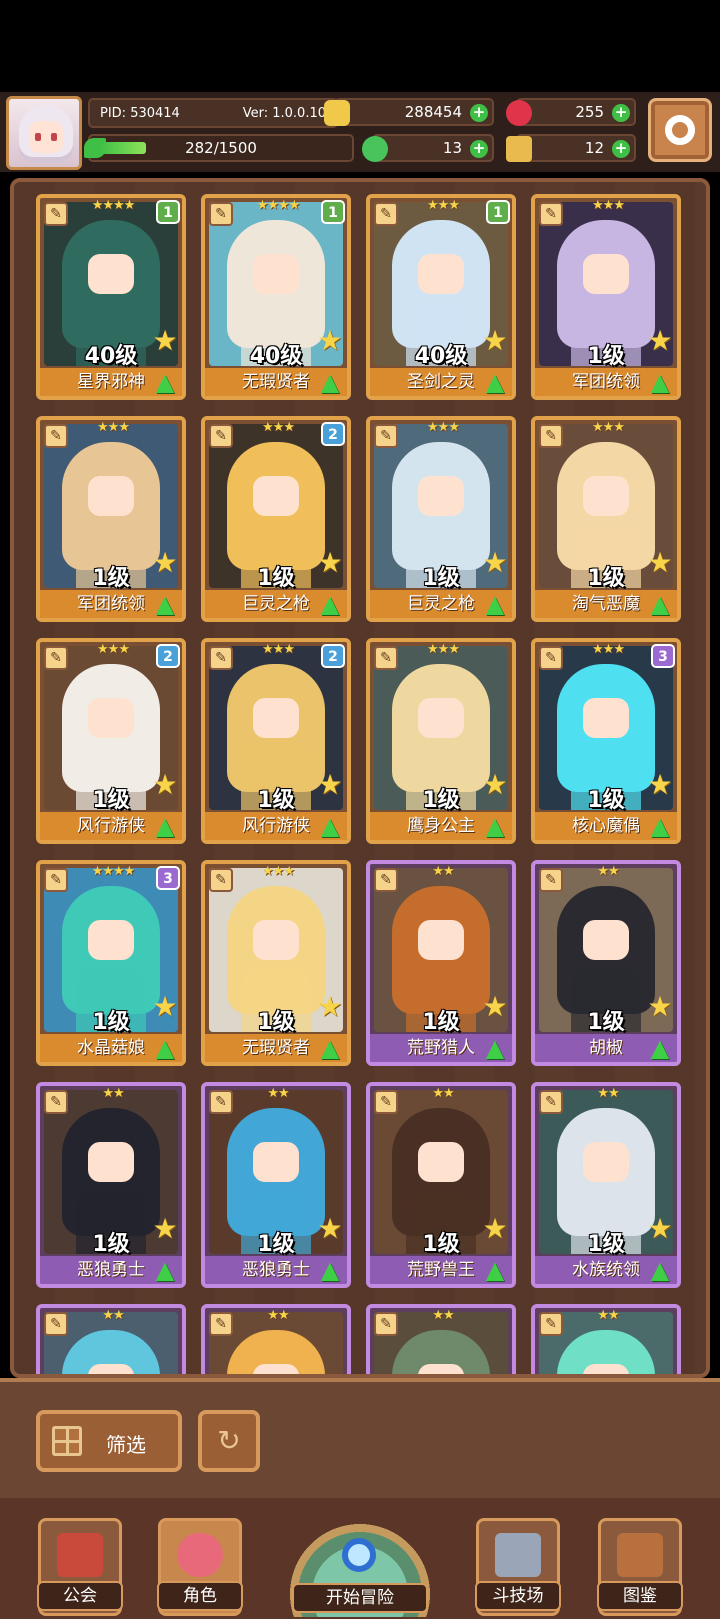 The image size is (720, 1619). I want to click on add-clover-button: +, so click(479, 149).